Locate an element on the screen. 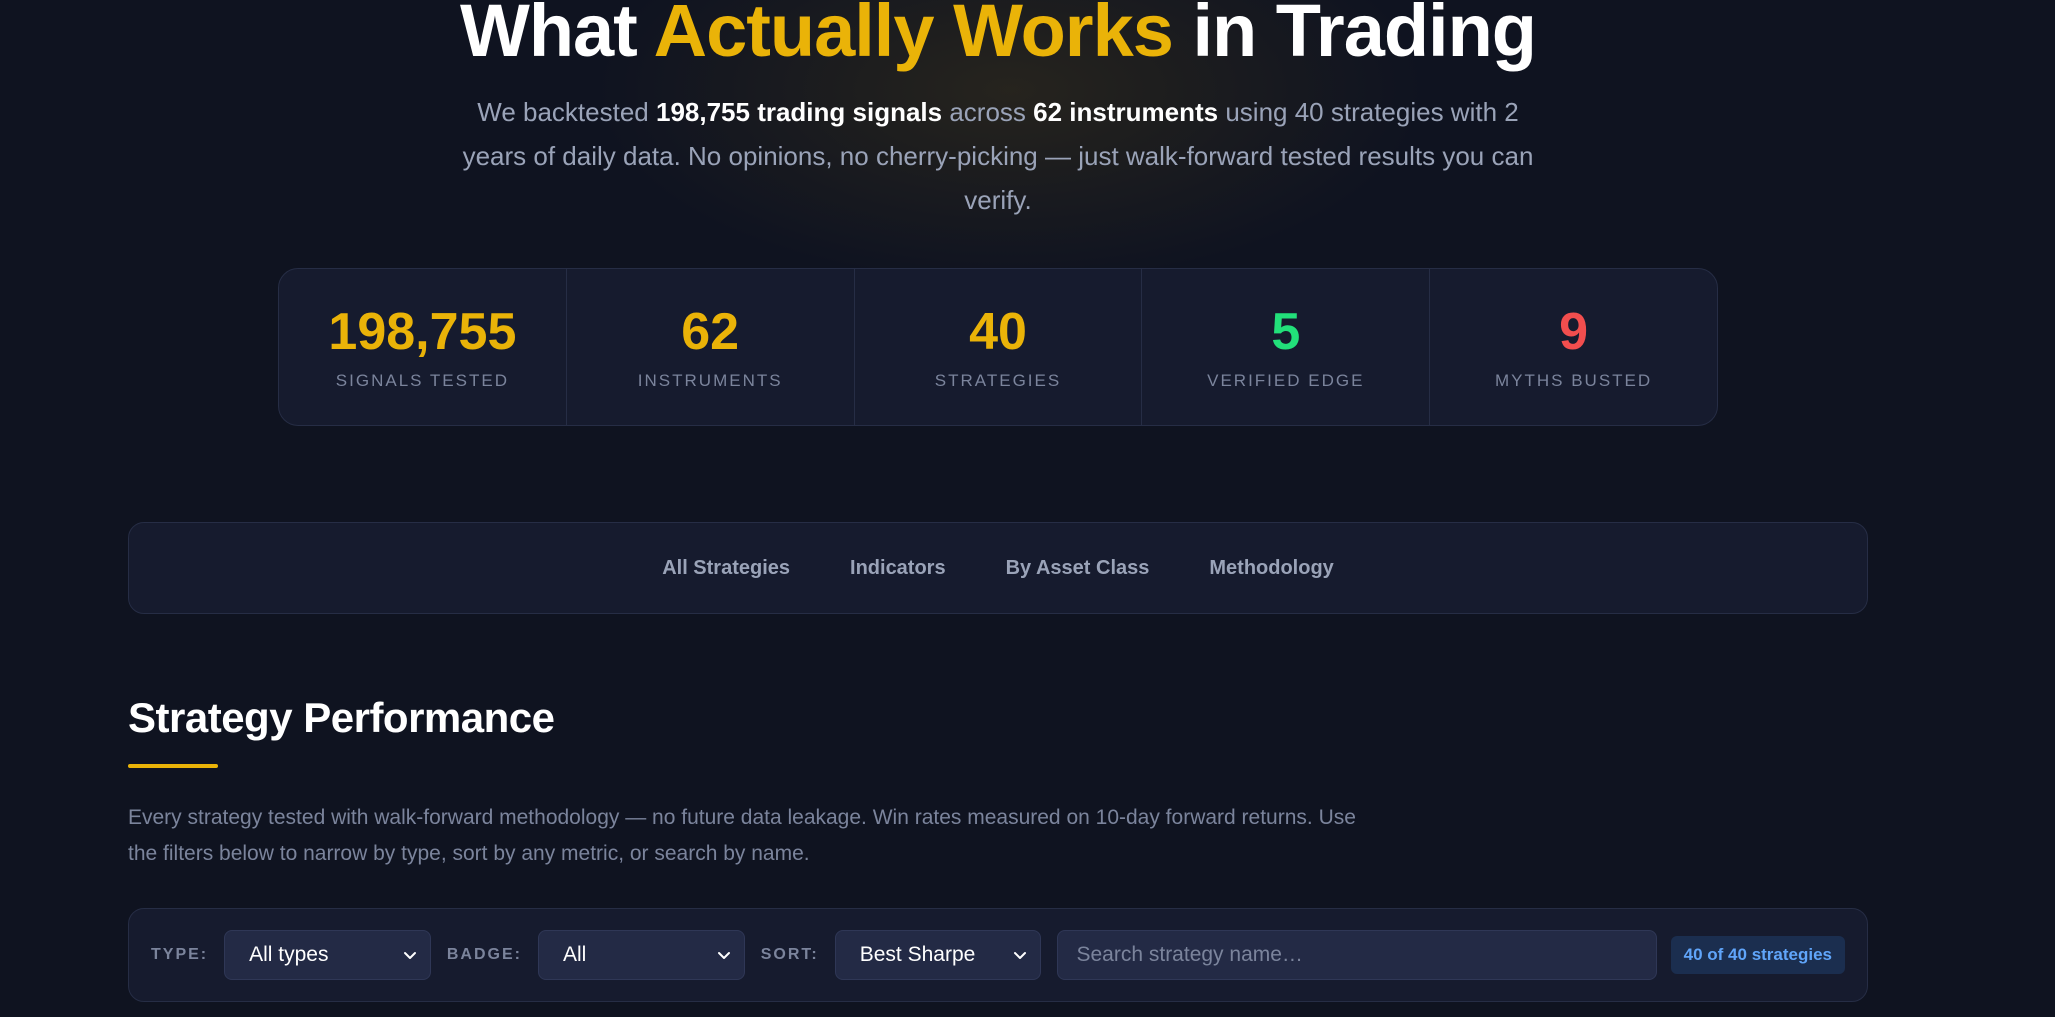  stat-value: 62 is located at coordinates (710, 332).